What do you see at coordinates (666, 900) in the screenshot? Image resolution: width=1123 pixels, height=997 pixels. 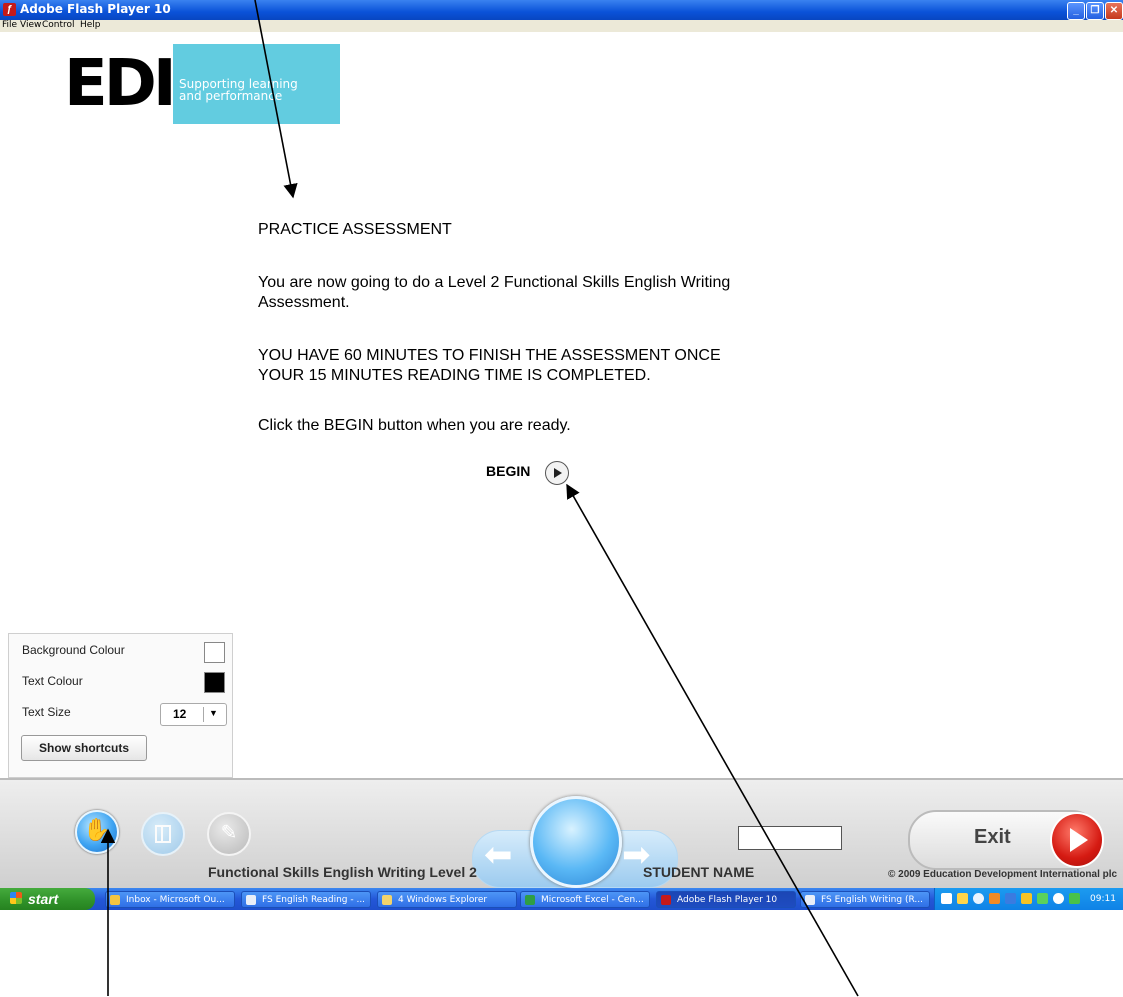 I see `flash-player-icon` at bounding box center [666, 900].